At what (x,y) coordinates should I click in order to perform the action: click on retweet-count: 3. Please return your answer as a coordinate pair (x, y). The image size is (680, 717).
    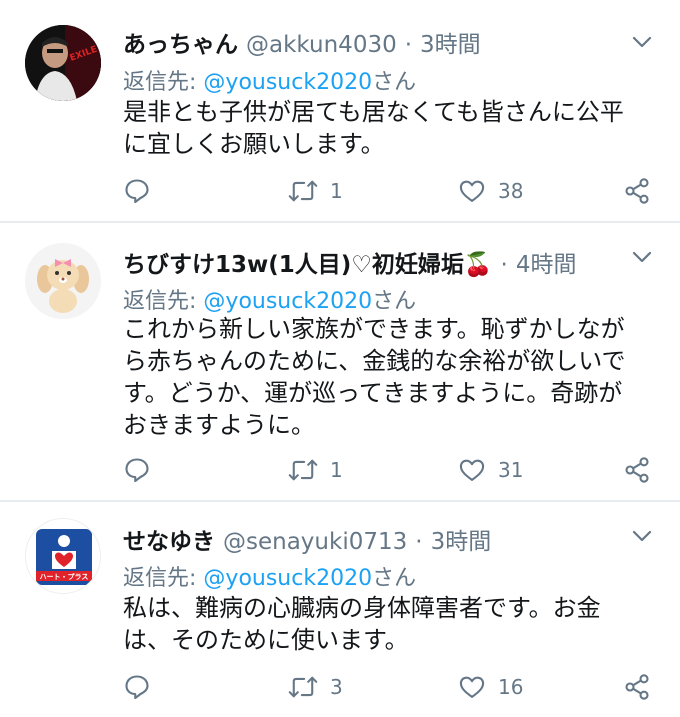
    Looking at the image, I should click on (336, 687).